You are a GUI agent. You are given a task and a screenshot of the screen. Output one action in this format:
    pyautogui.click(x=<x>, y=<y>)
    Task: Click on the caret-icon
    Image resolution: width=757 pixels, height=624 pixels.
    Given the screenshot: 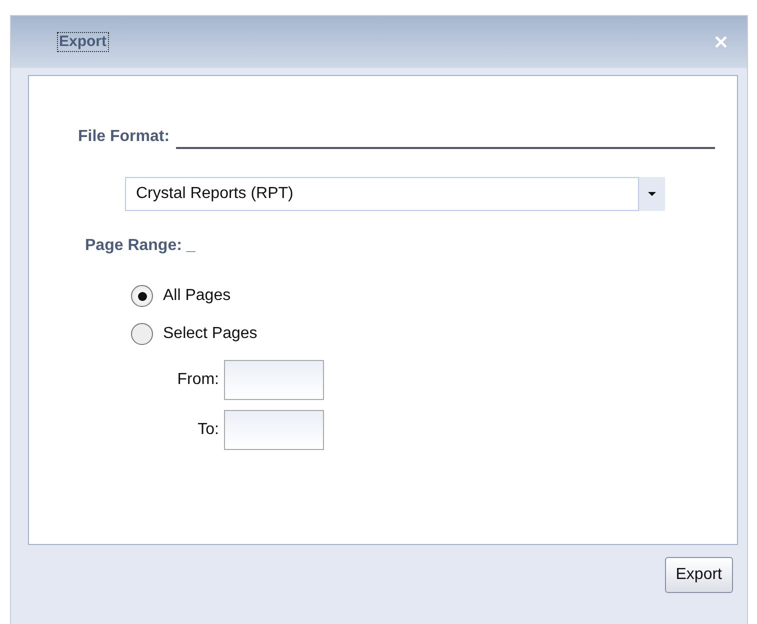 What is the action you would take?
    pyautogui.click(x=652, y=194)
    